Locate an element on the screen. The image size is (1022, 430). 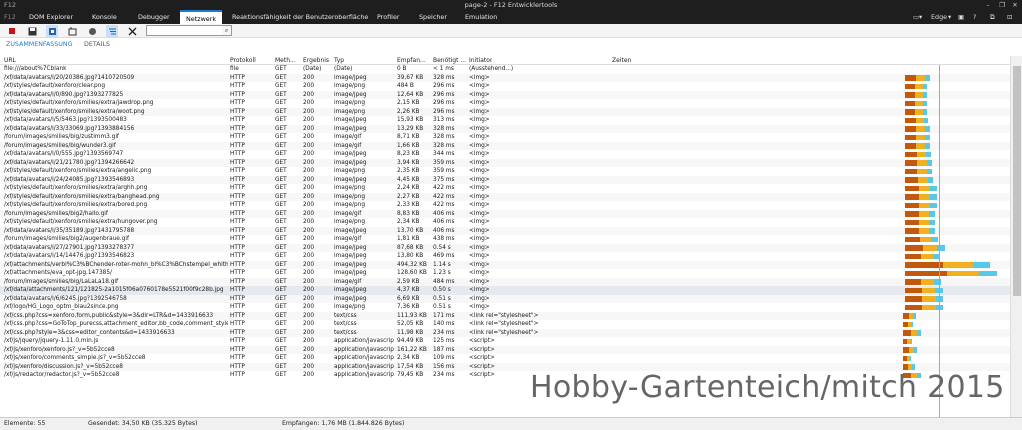
tab-summary: ZUSAMMENFASSUNG is located at coordinates (39, 44).